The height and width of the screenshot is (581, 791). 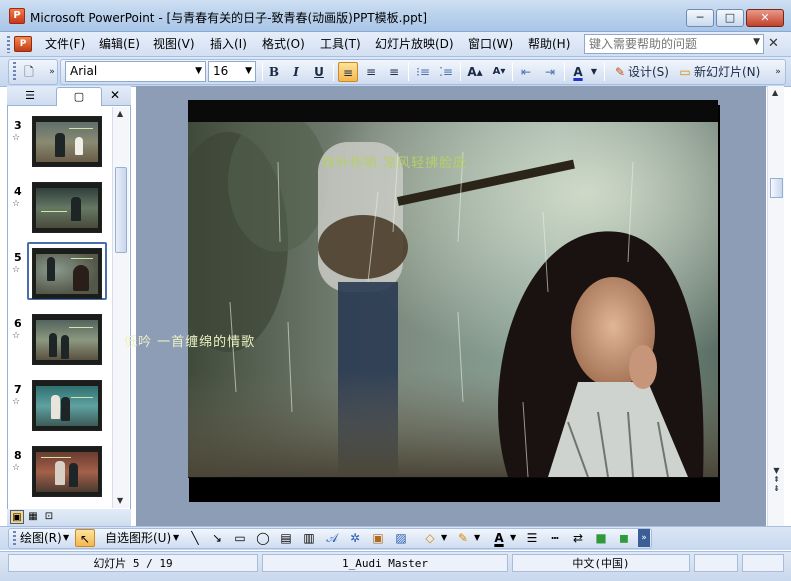 I want to click on increase-indent-icon: ⇥, so click(x=550, y=72).